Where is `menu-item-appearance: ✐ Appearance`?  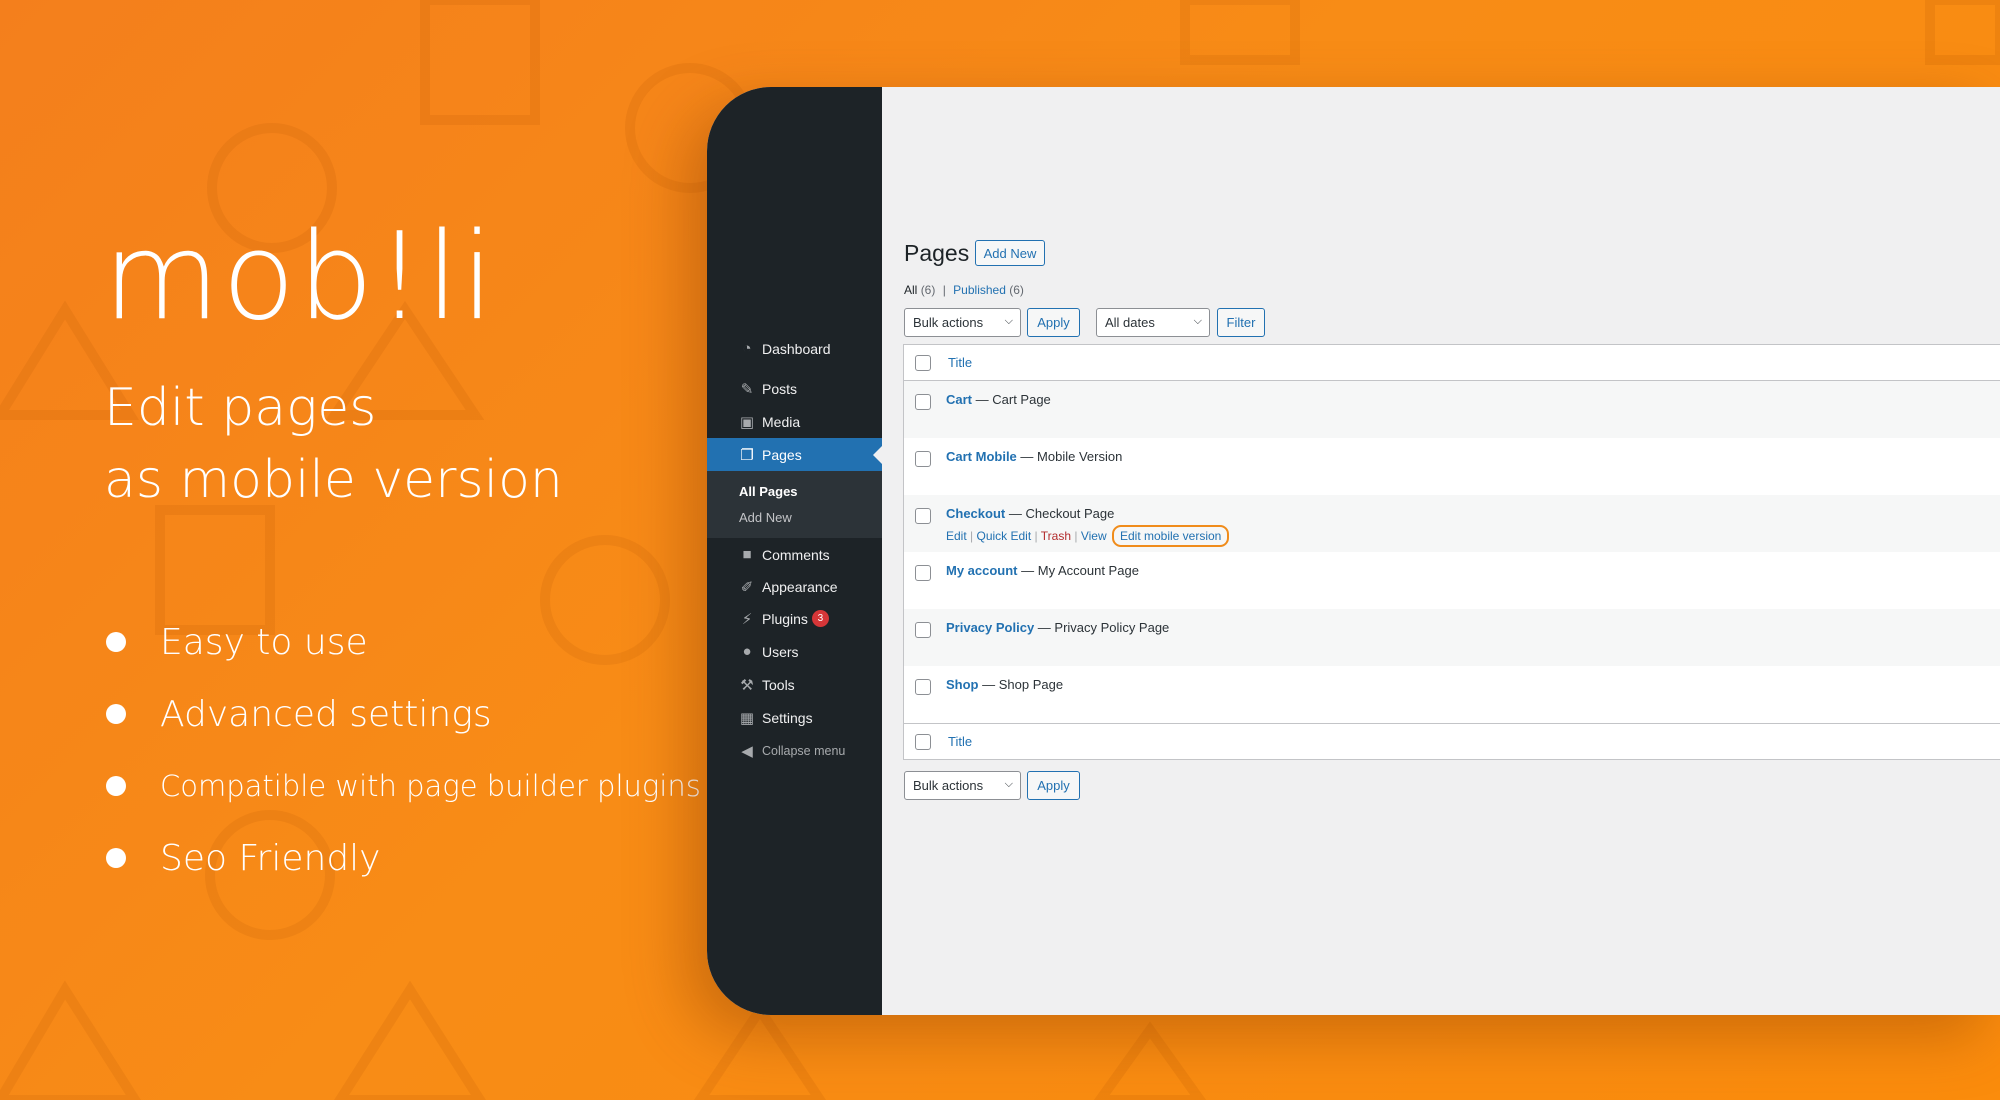 menu-item-appearance: ✐ Appearance is located at coordinates (794, 586).